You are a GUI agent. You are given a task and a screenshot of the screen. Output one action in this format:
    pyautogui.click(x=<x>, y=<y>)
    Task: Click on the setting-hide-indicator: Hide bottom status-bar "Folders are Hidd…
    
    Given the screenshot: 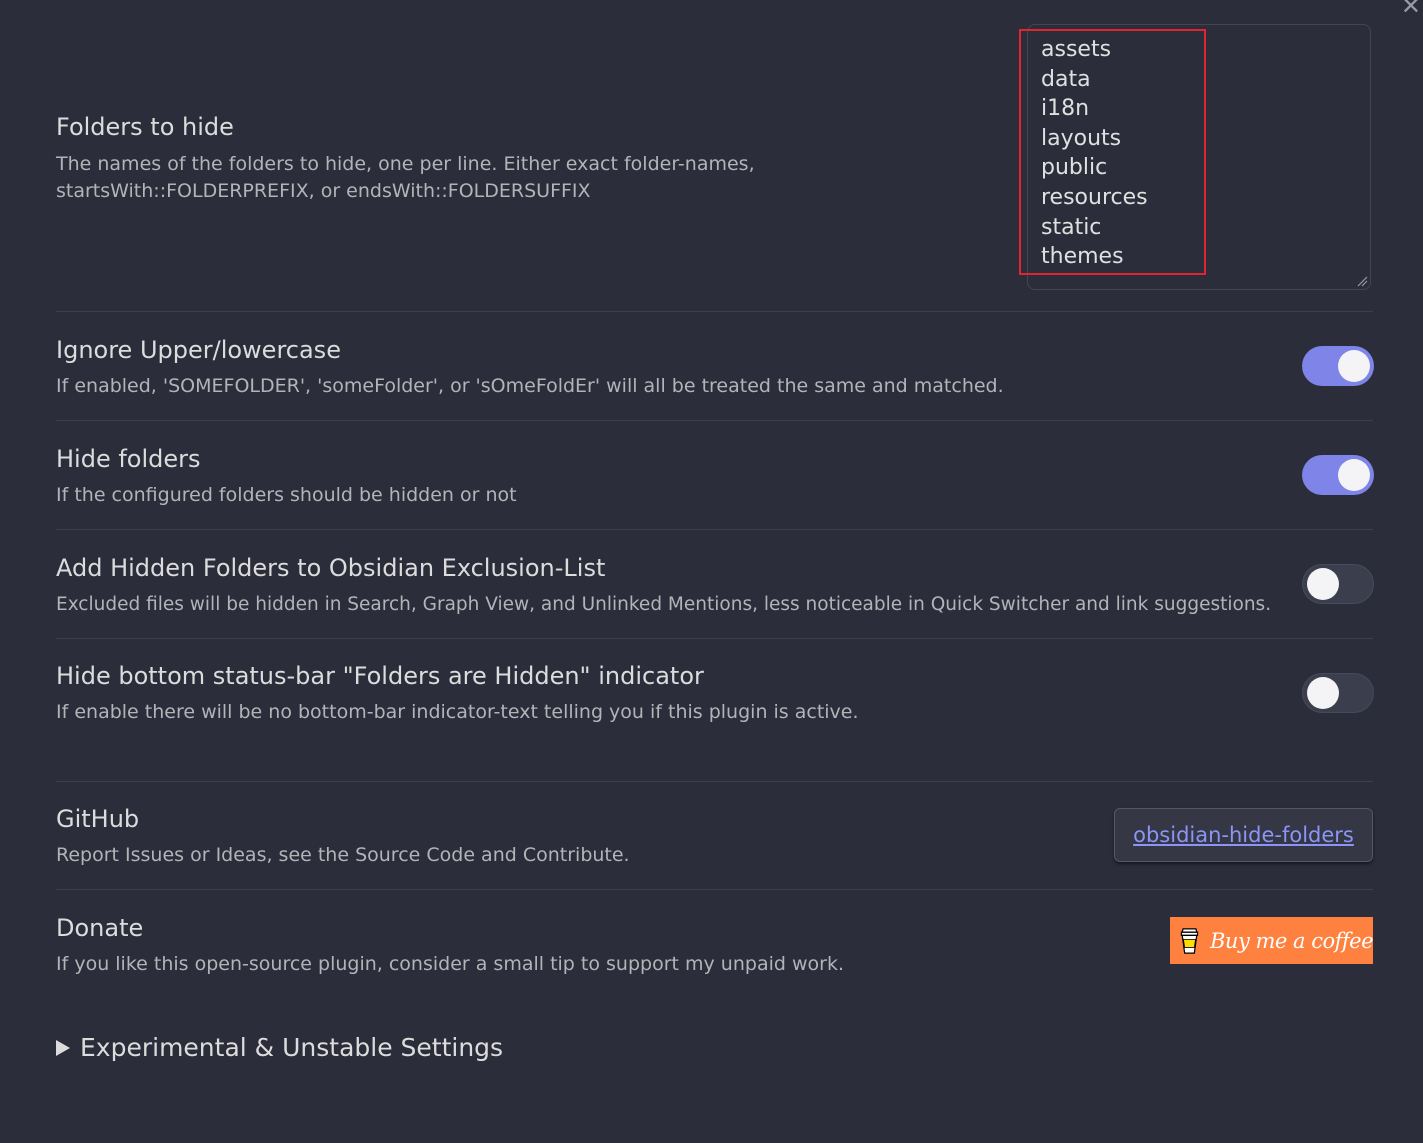 What is the action you would take?
    pyautogui.click(x=714, y=694)
    